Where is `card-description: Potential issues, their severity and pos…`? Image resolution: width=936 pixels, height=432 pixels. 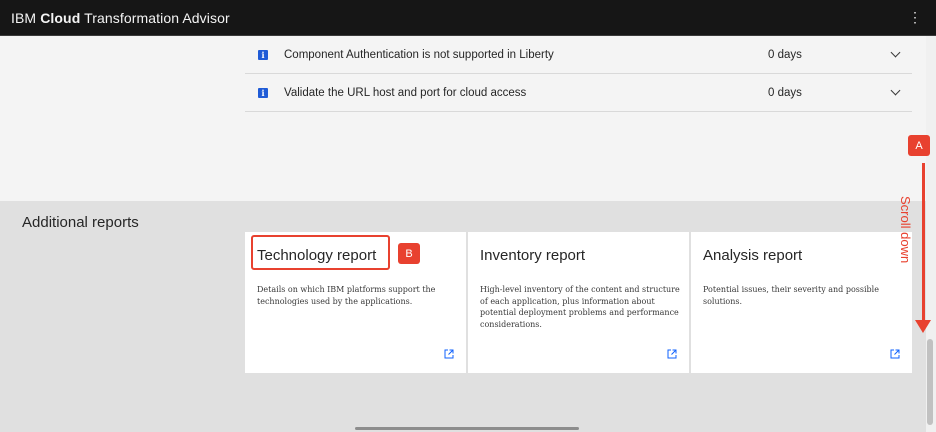 card-description: Potential issues, their severity and pos… is located at coordinates (791, 295).